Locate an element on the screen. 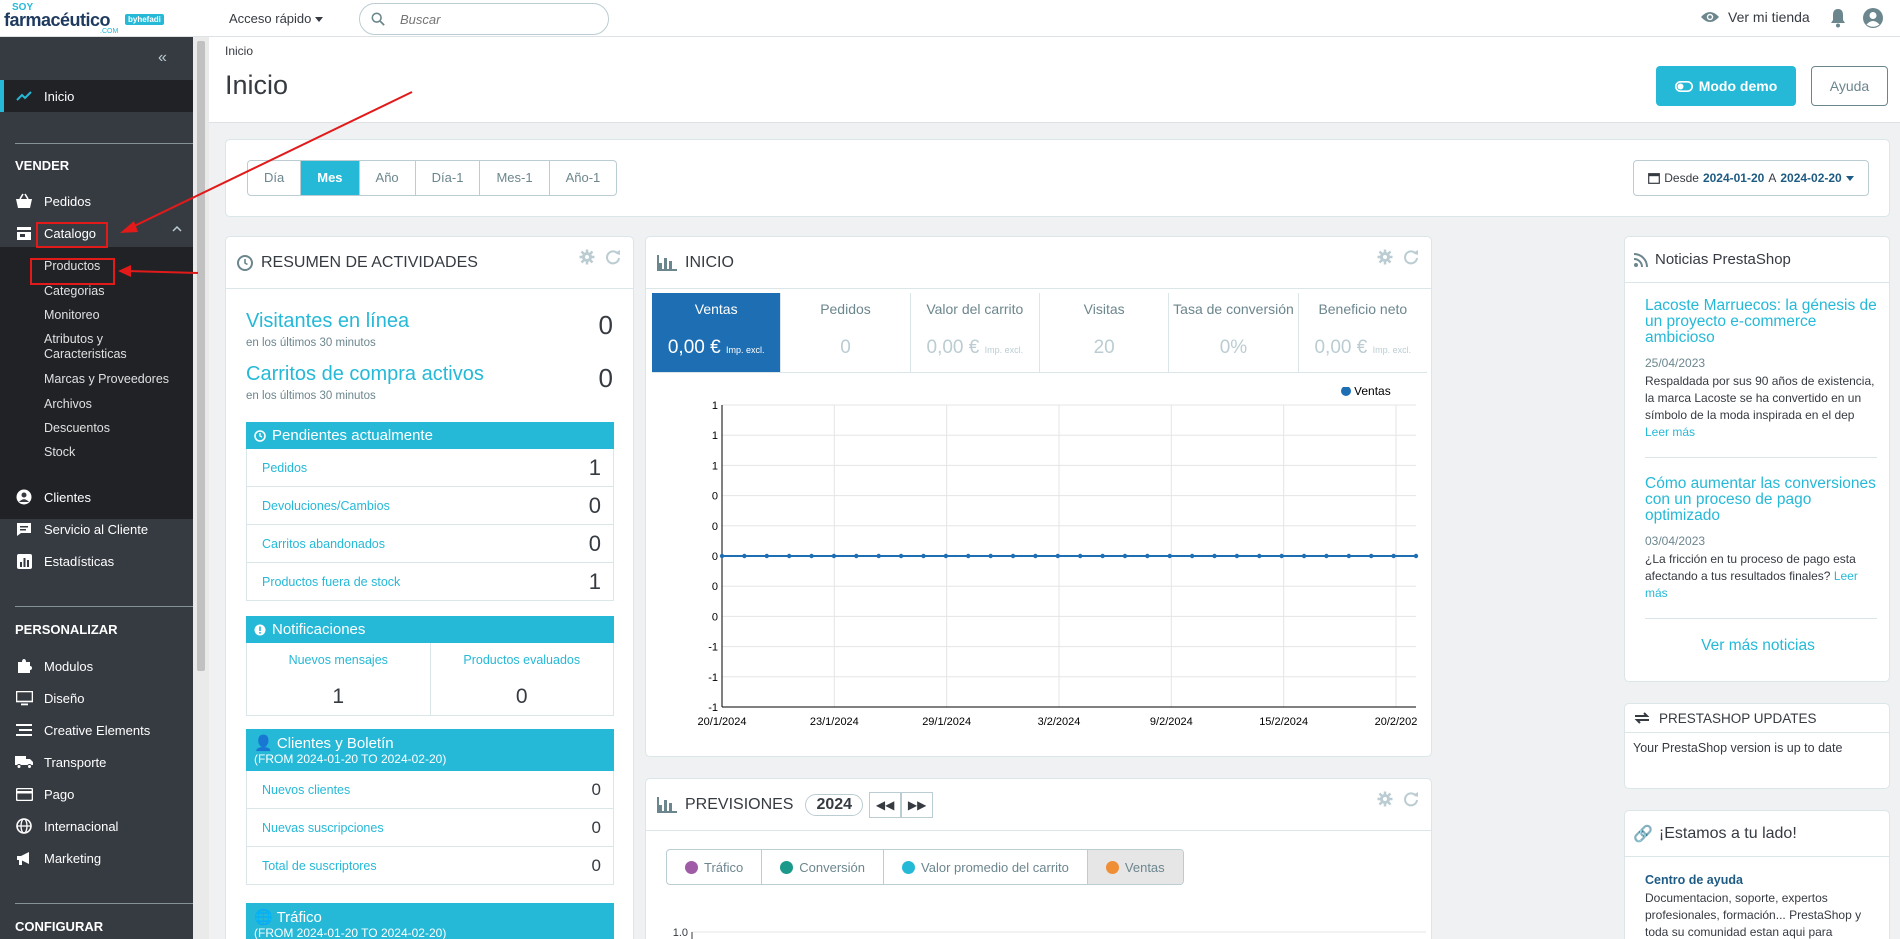  toggle-icon is located at coordinates (1683, 86).